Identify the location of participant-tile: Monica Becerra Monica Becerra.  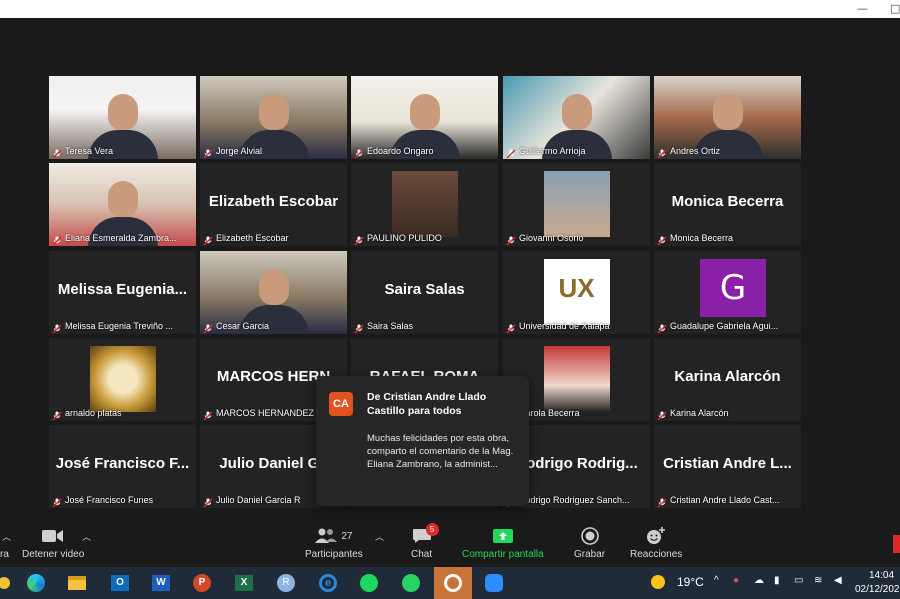
(727, 204).